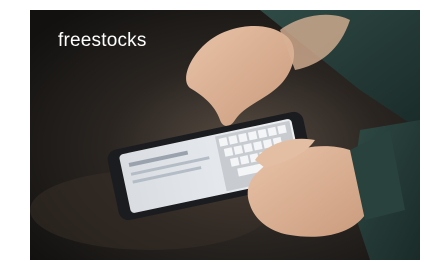 Image resolution: width=424 pixels, height=262 pixels. What do you see at coordinates (102, 40) in the screenshot?
I see `watermark-text: freestocks` at bounding box center [102, 40].